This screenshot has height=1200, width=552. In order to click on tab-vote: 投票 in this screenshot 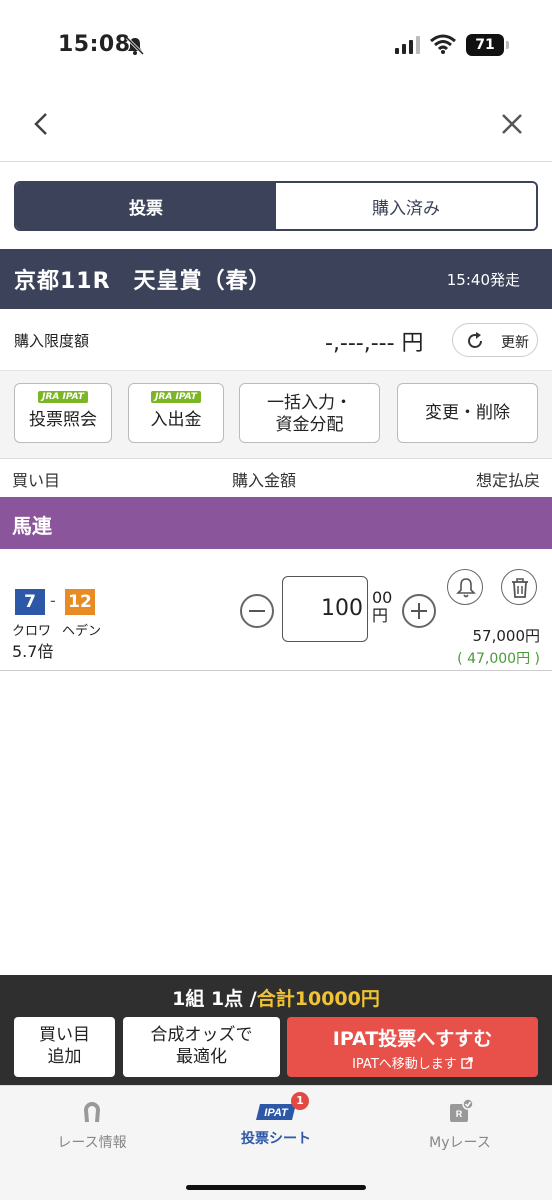, I will do `click(146, 206)`.